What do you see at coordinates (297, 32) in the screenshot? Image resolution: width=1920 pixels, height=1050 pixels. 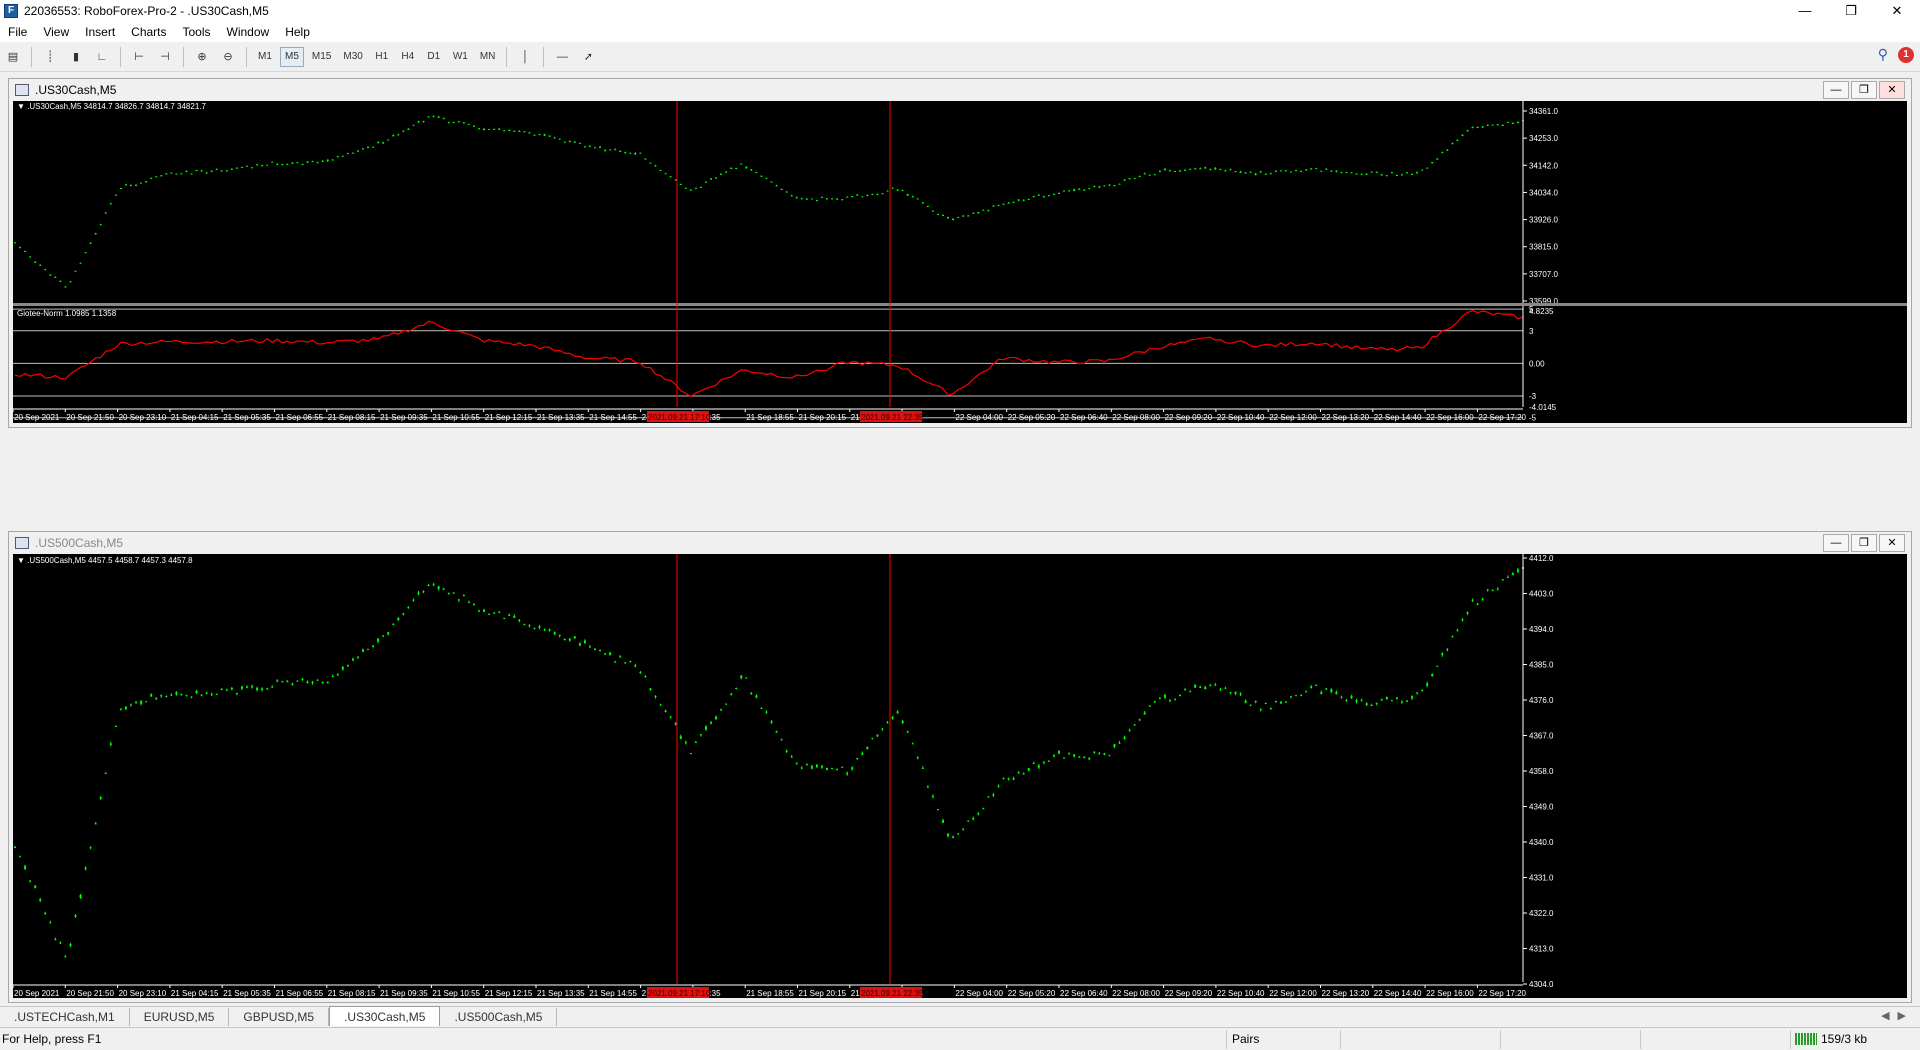 I see `menu-help: Help` at bounding box center [297, 32].